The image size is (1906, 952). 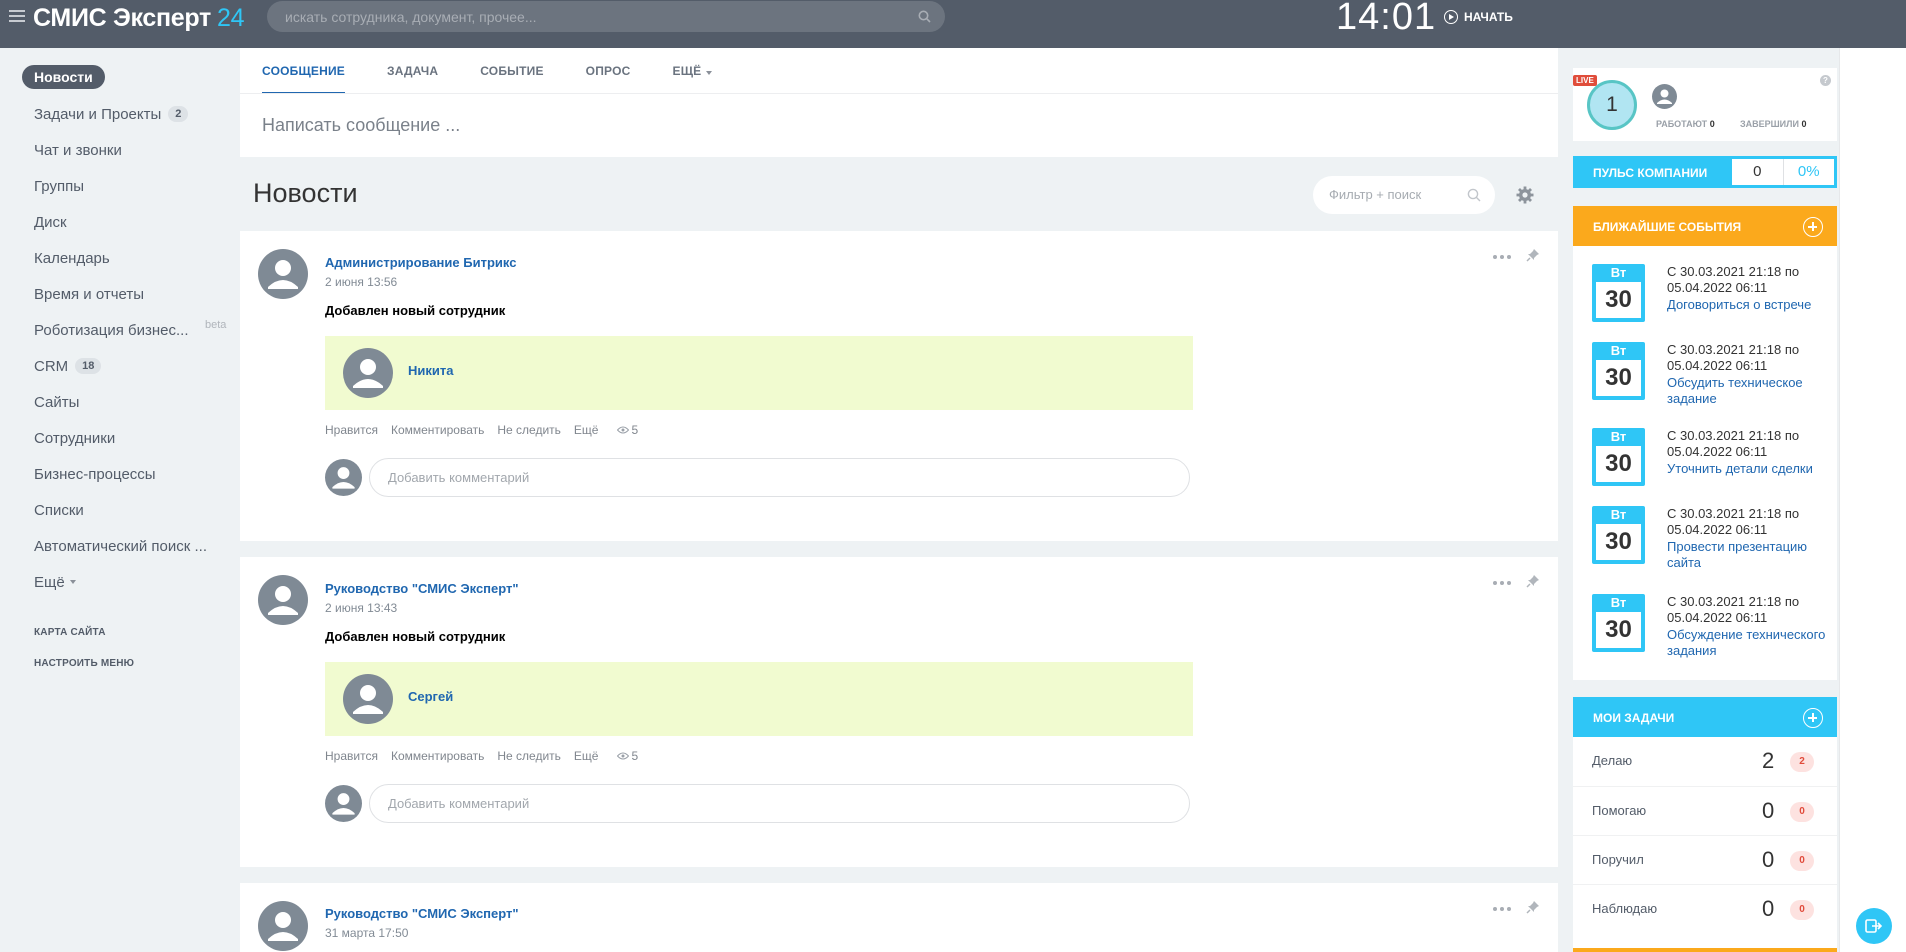 I want to click on company-pulse: ПУЛЬС КОМПАНИИ 0 0%, so click(x=1705, y=172).